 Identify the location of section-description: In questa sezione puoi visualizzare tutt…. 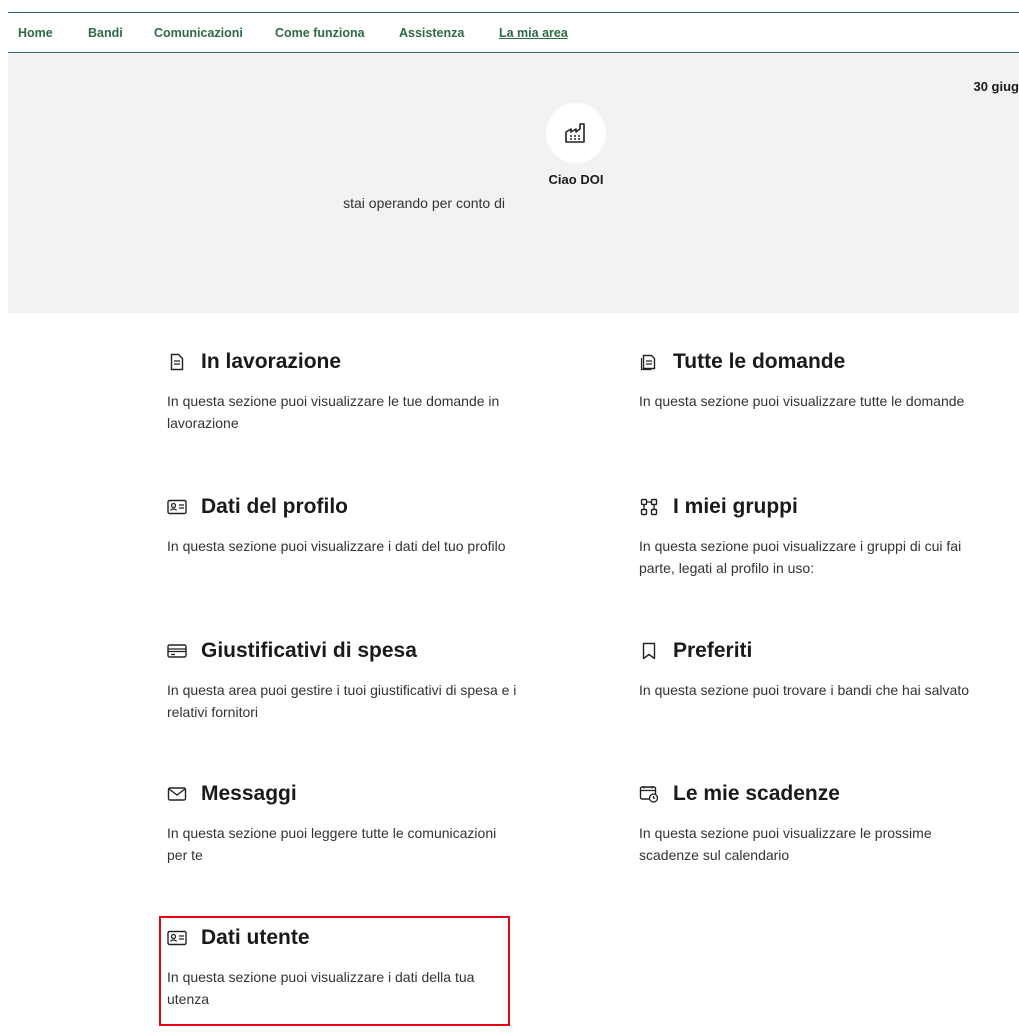
(802, 401).